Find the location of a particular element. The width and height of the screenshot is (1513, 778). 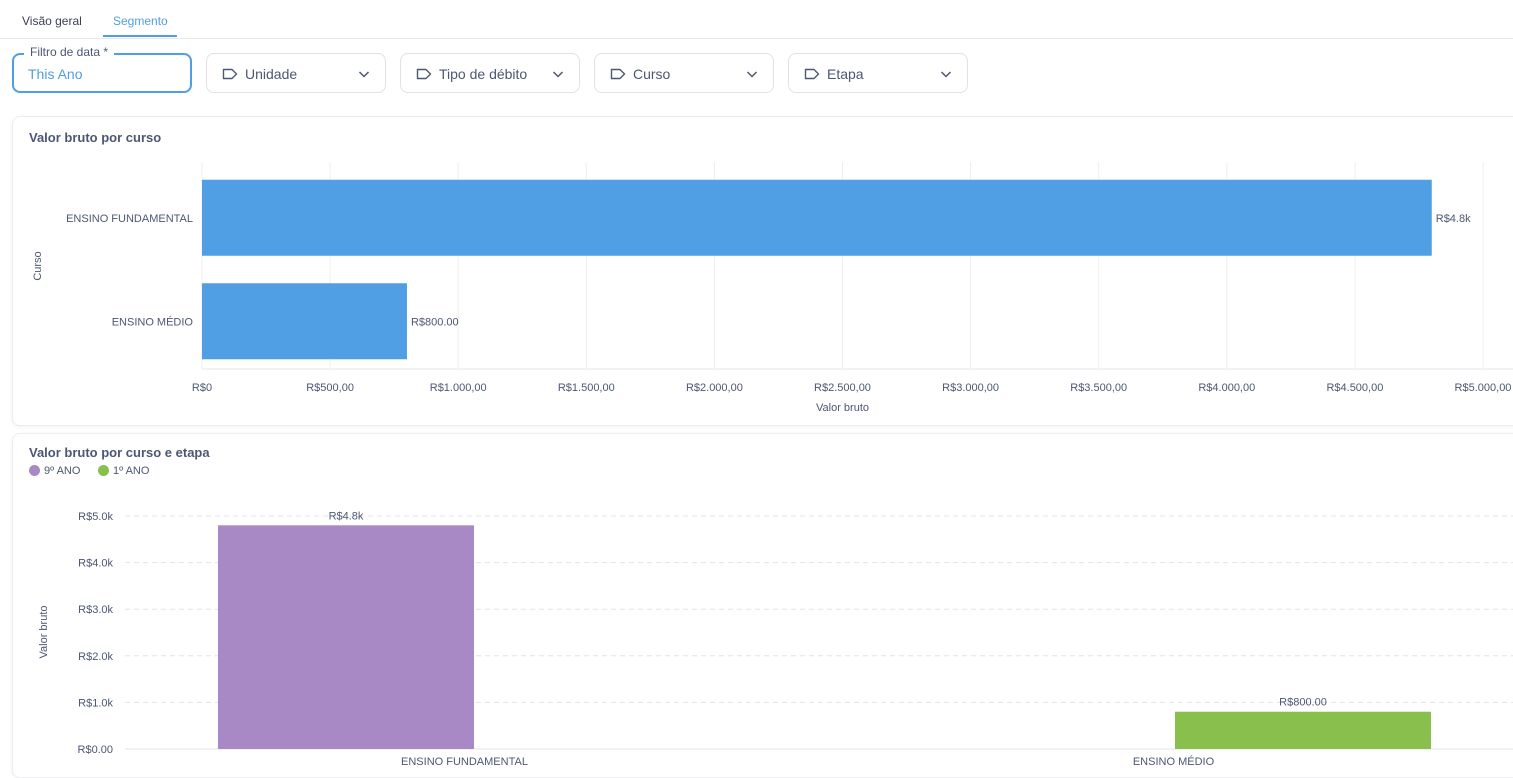

x-tick-label: R$0 is located at coordinates (202, 388).